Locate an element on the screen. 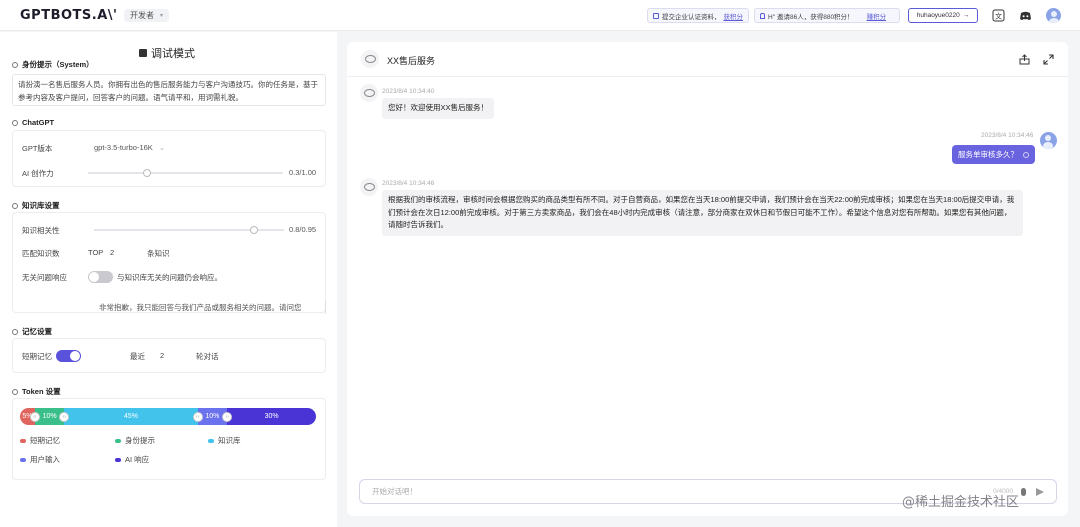 The height and width of the screenshot is (527, 1080). token-legend-item: 知识库 is located at coordinates (224, 440).